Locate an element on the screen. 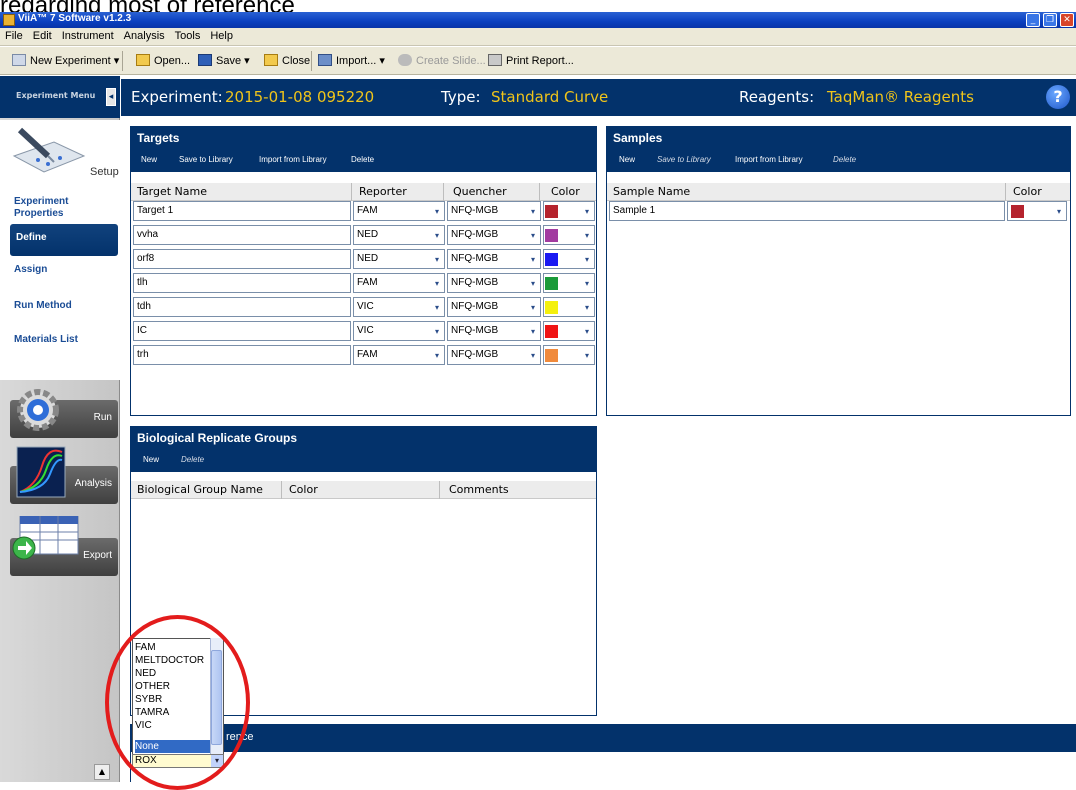  samples-new-button: New is located at coordinates (627, 159).